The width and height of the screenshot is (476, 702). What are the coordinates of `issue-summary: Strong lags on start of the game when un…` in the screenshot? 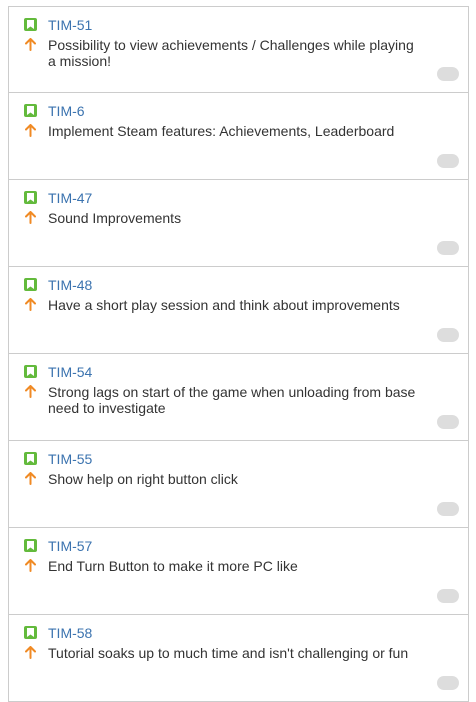 It's located at (232, 400).